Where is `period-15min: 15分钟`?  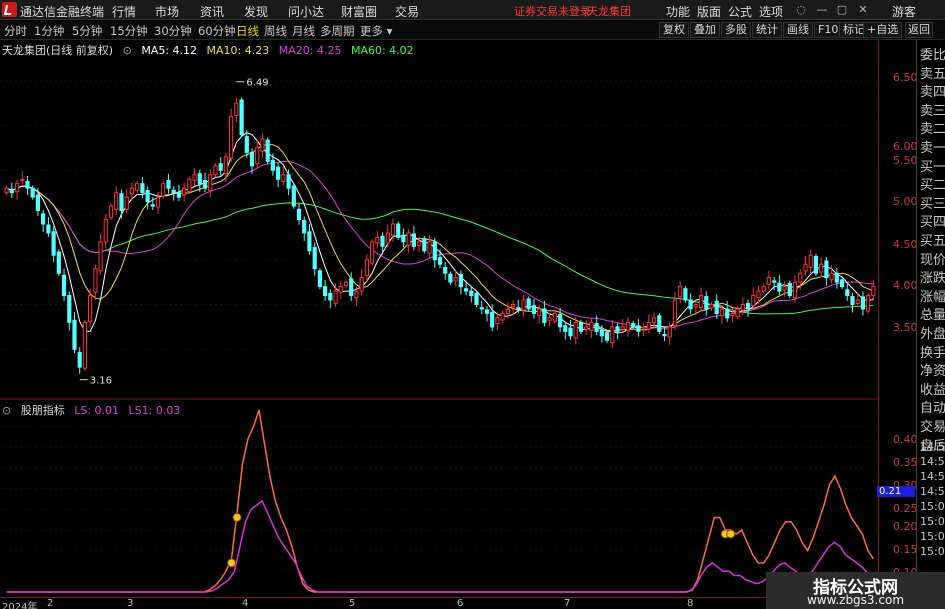
period-15min: 15分钟 is located at coordinates (129, 31).